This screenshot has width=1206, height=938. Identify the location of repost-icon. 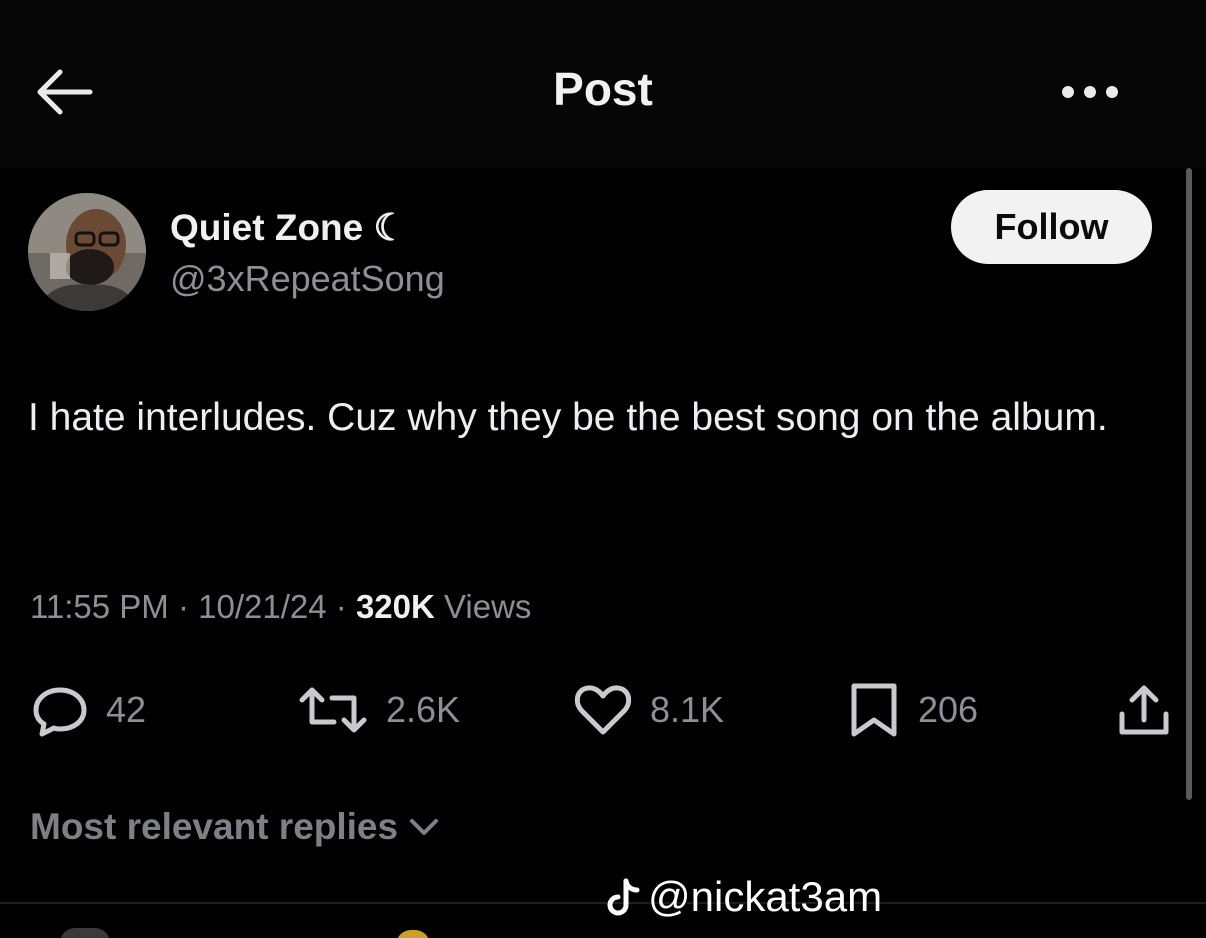
(333, 710).